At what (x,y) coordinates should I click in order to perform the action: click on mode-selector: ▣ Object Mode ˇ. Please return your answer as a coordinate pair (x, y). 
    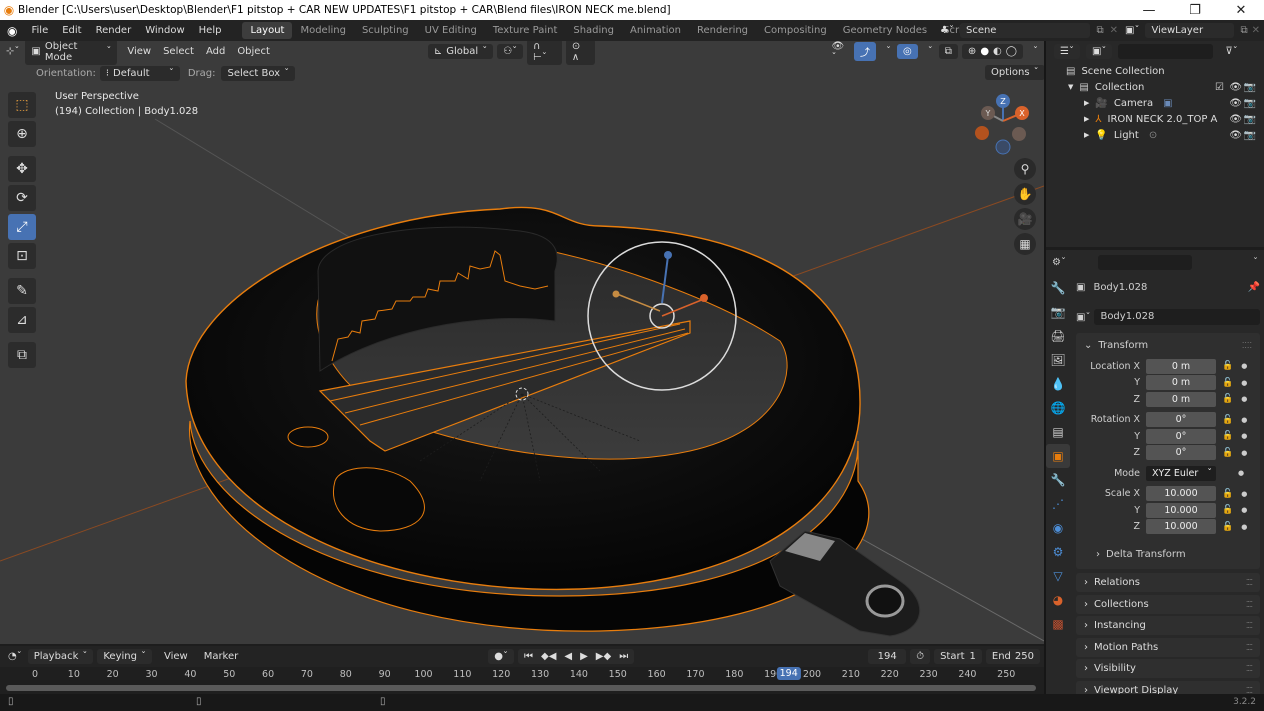
    Looking at the image, I should click on (71, 53).